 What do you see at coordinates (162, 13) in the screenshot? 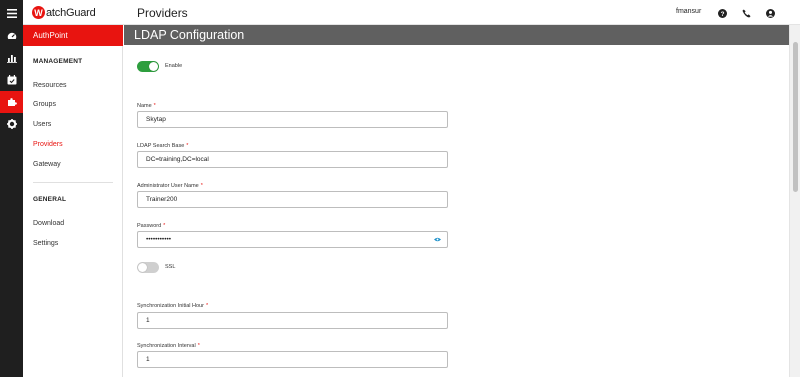
I see `header-title: Providers` at bounding box center [162, 13].